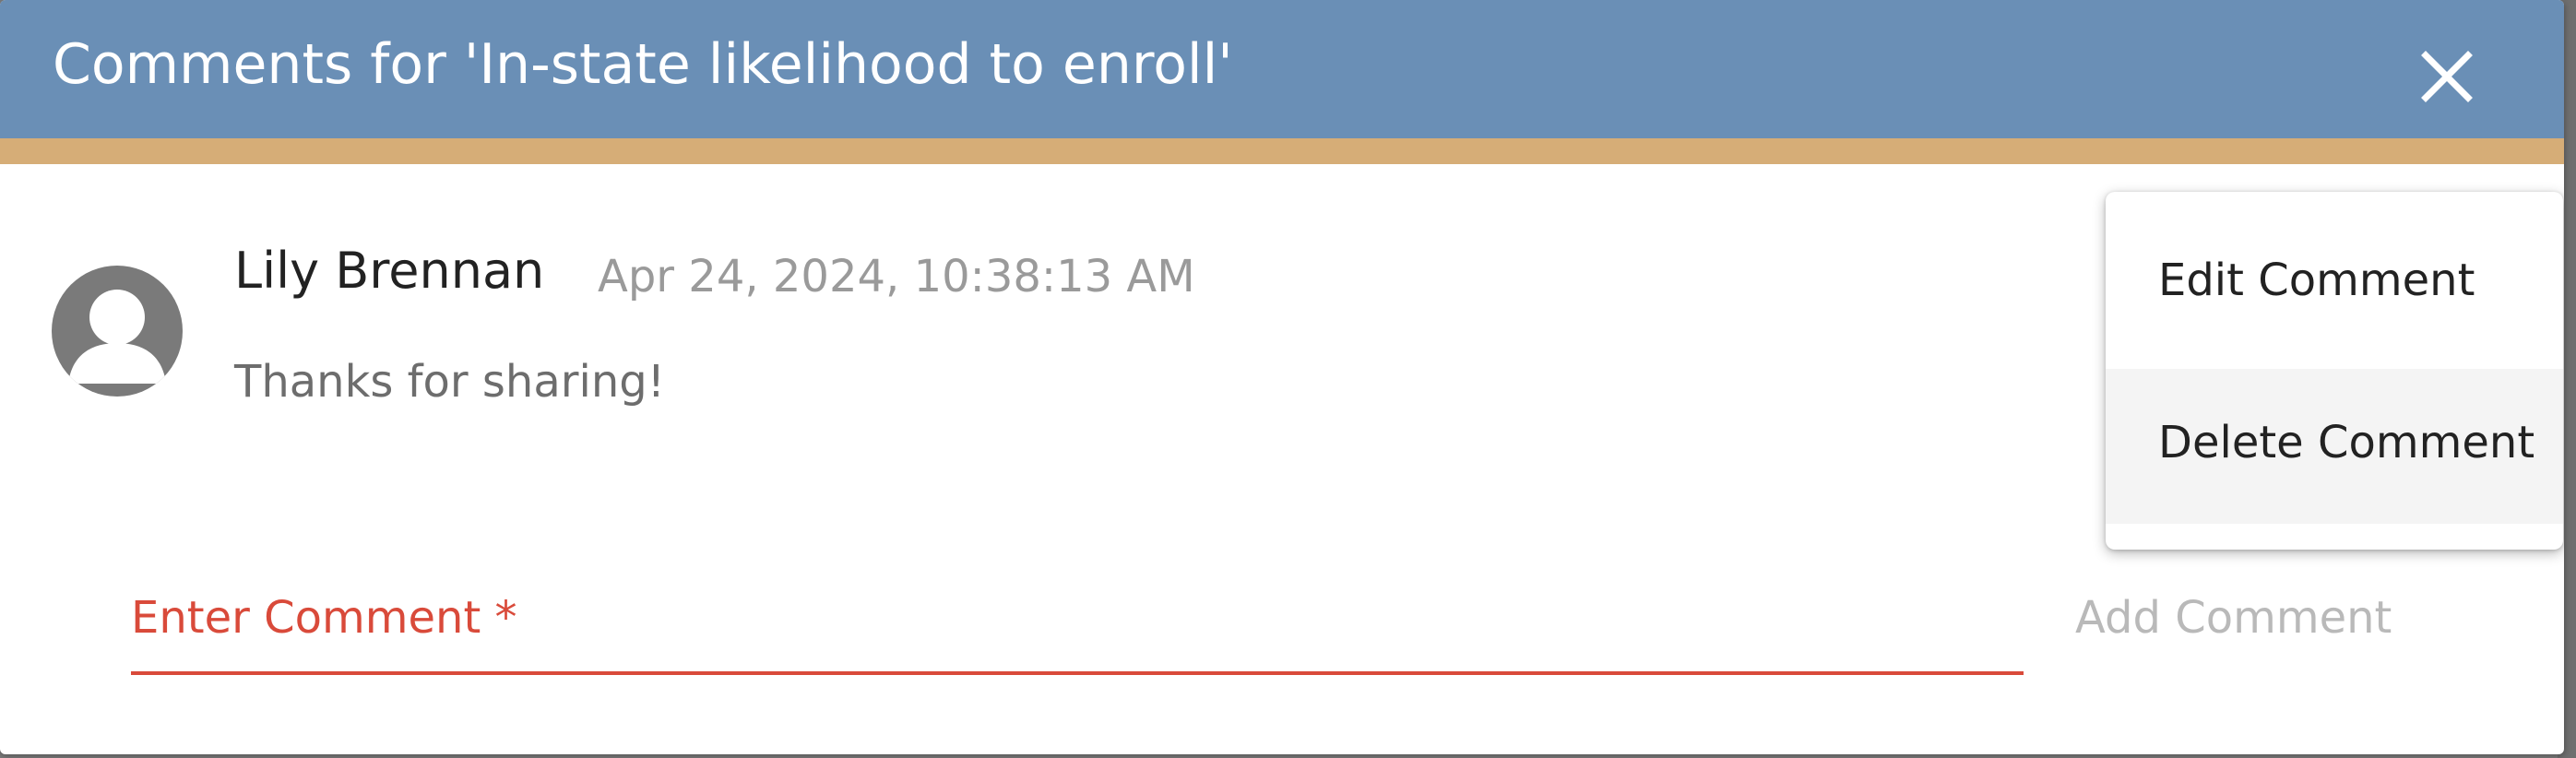  I want to click on comment-context-menu: Edit Comment Delete Comment, so click(2334, 371).